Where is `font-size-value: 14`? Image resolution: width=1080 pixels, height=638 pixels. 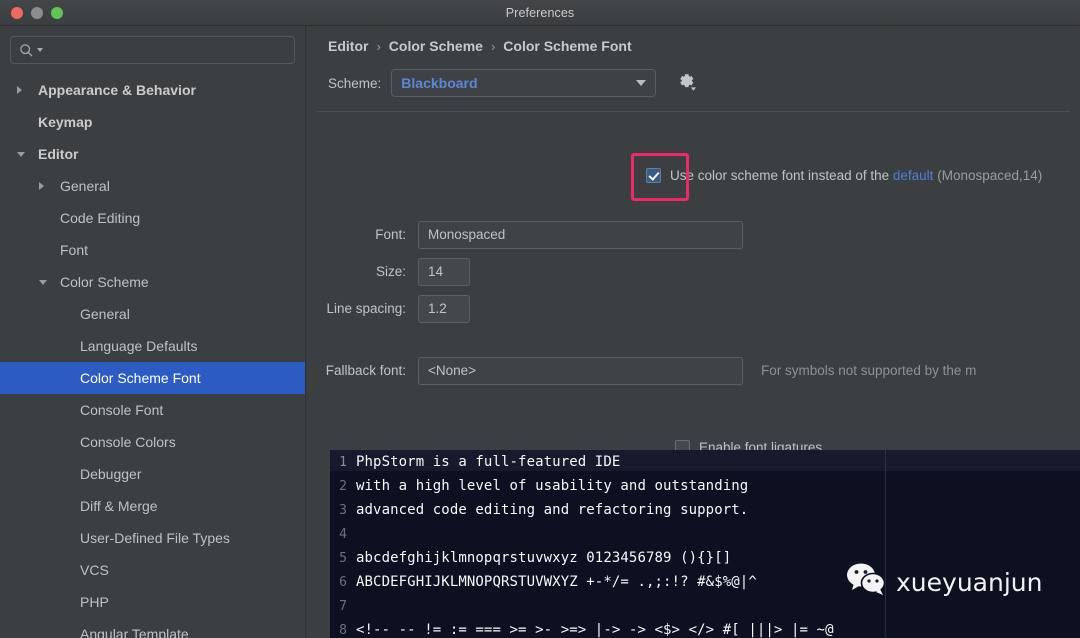 font-size-value: 14 is located at coordinates (436, 271).